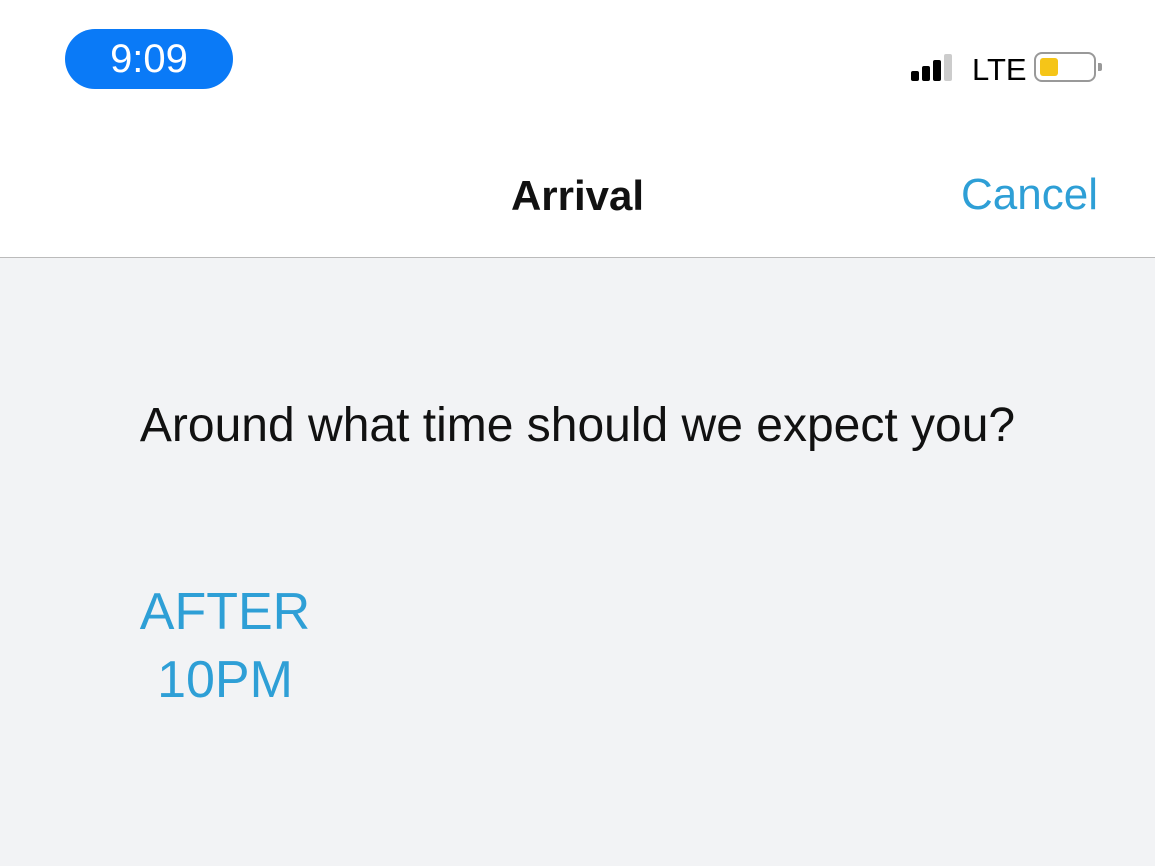  I want to click on clock: 9:09, so click(149, 59).